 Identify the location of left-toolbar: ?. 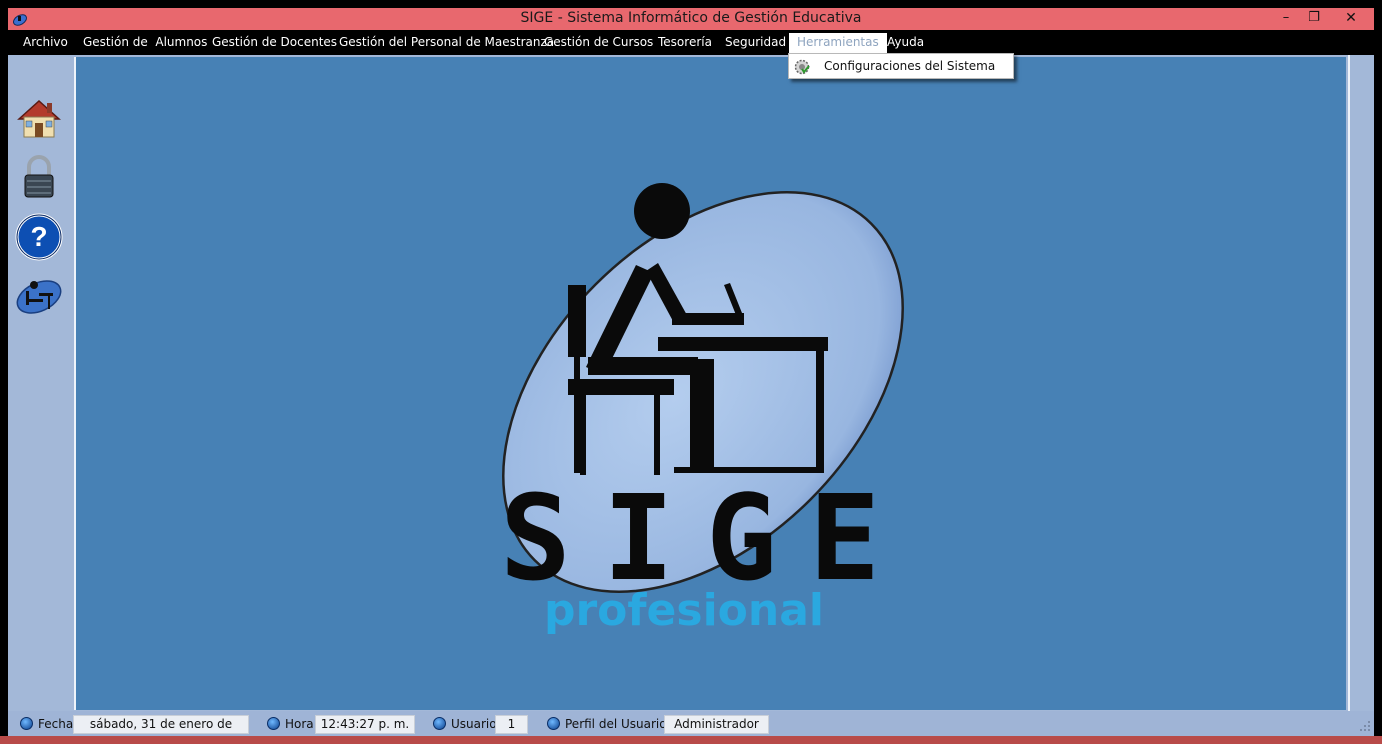
(40, 383).